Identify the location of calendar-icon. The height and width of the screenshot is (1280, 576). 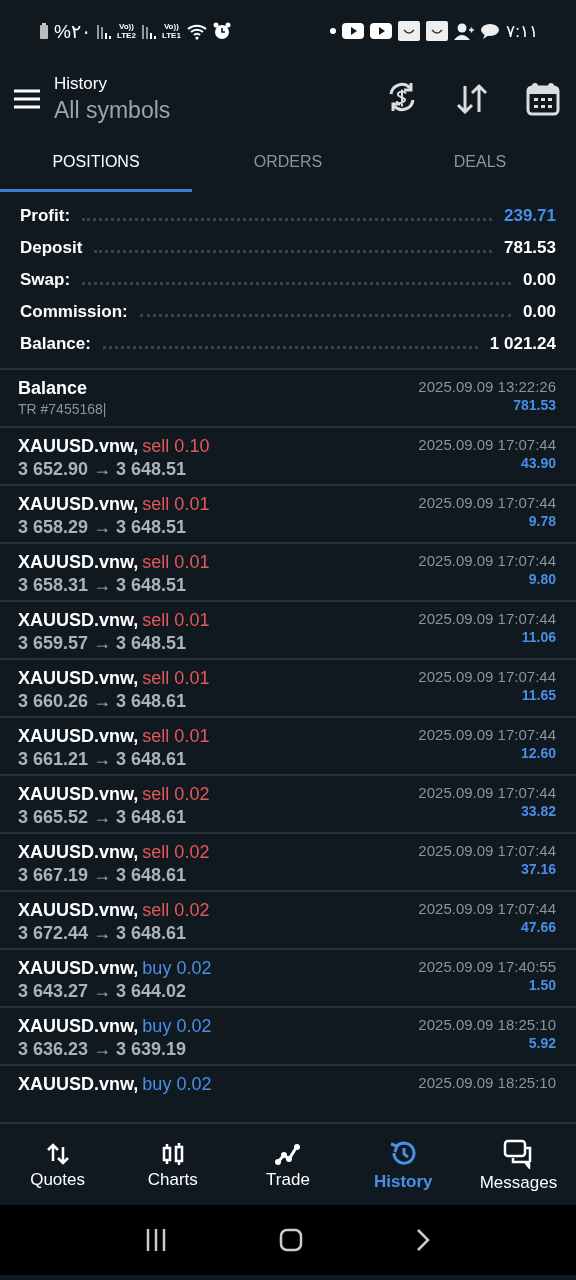
(543, 98).